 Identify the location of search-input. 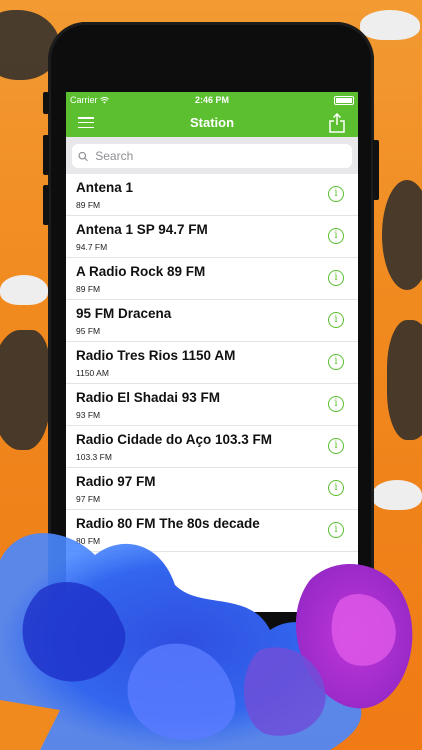
(219, 156).